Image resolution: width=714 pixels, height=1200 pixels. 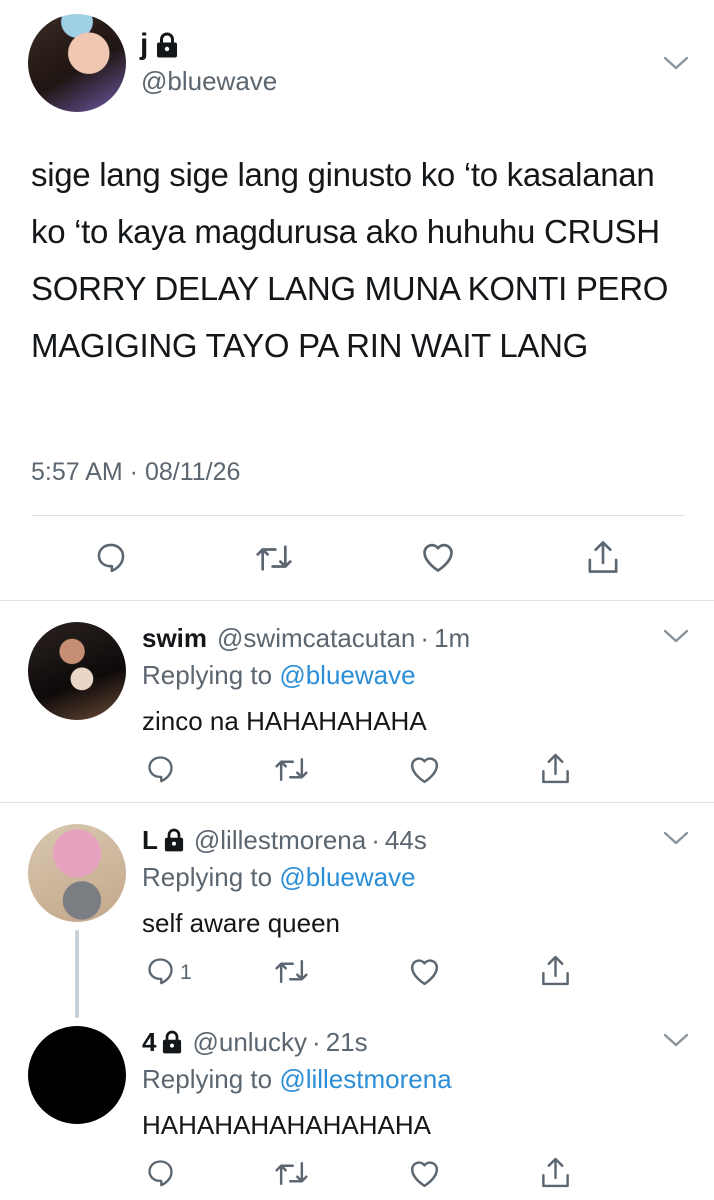 What do you see at coordinates (150, 839) in the screenshot?
I see `display-name-text: L` at bounding box center [150, 839].